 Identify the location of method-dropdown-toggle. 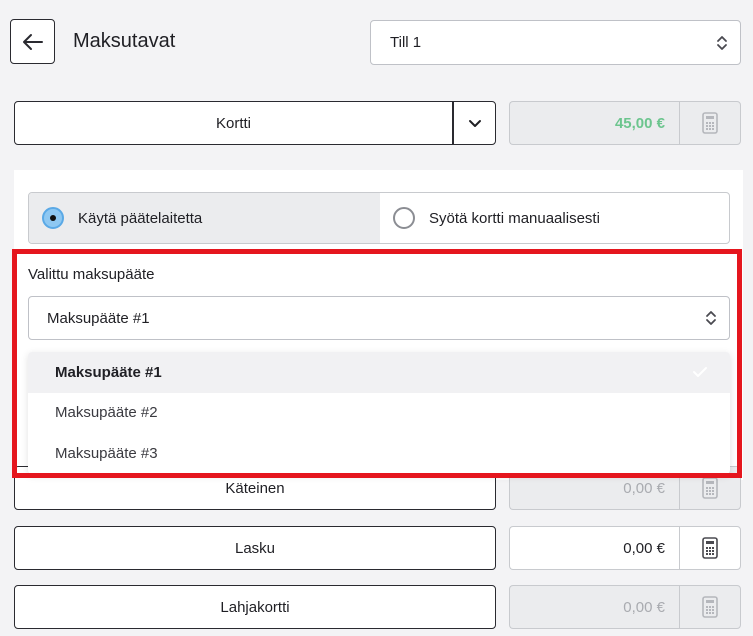
(474, 123).